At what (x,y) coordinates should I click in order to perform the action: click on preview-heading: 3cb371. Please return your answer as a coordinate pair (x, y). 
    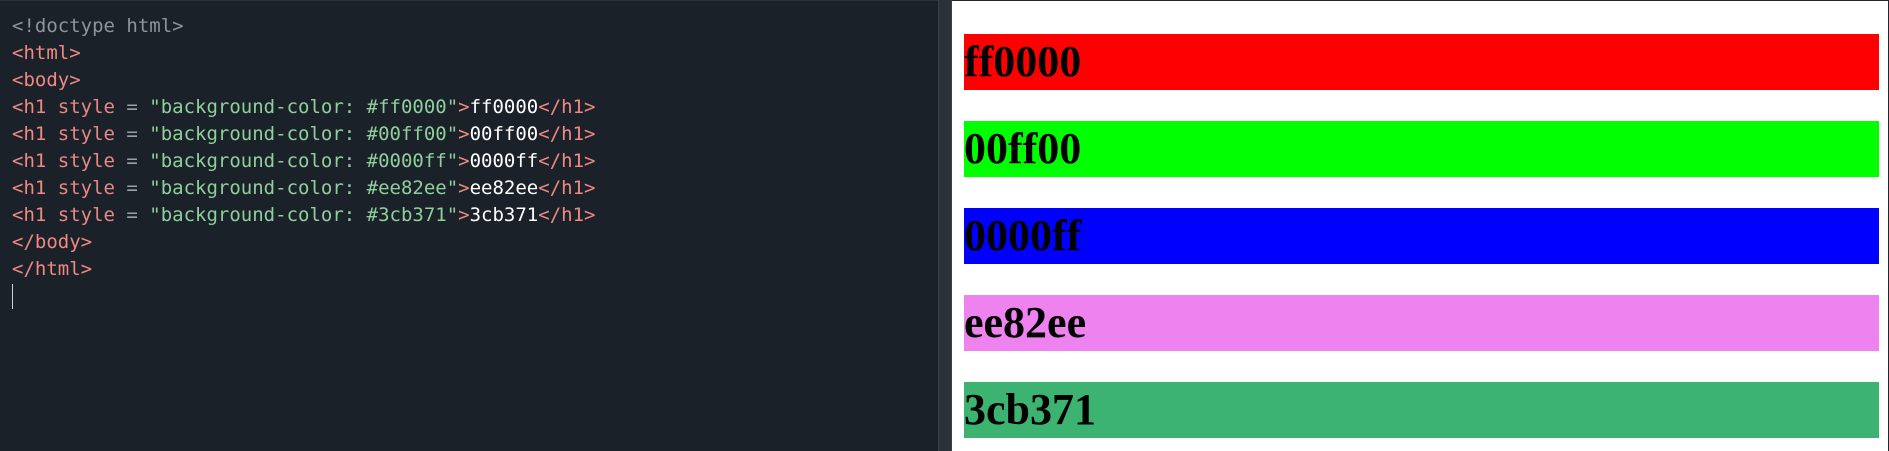
    Looking at the image, I should click on (1421, 410).